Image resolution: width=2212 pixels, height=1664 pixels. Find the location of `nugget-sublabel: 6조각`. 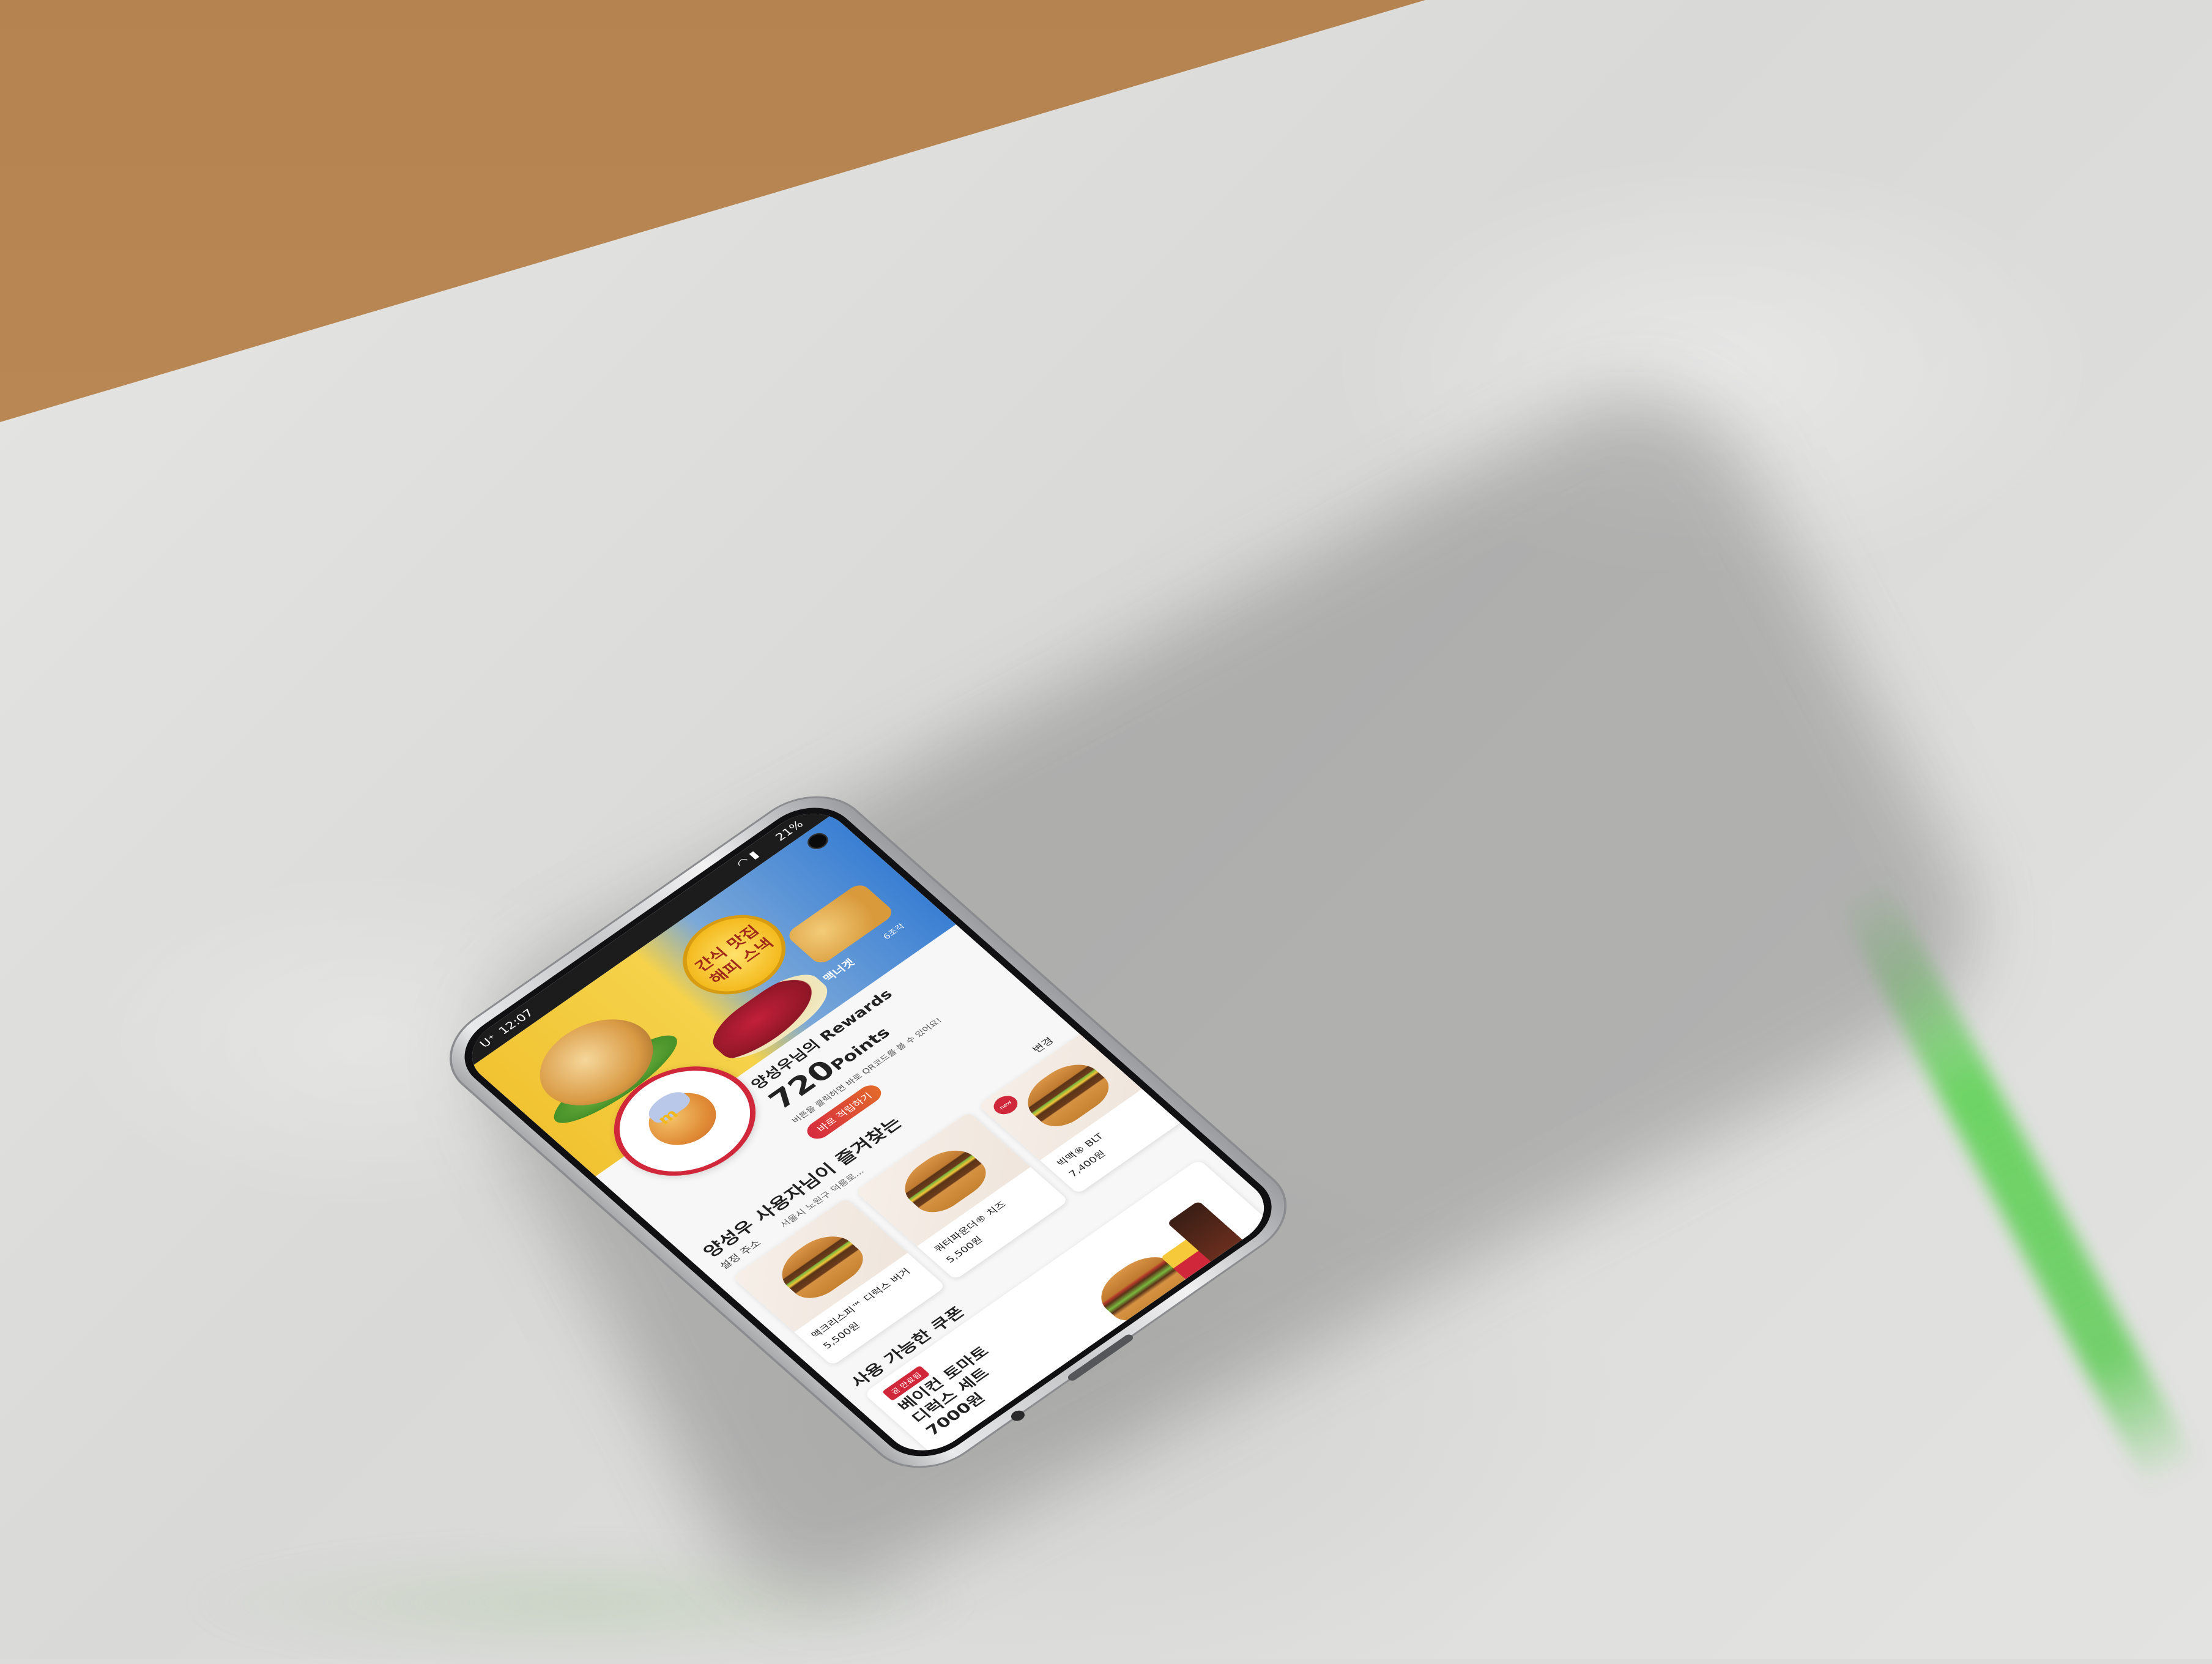

nugget-sublabel: 6조각 is located at coordinates (894, 932).